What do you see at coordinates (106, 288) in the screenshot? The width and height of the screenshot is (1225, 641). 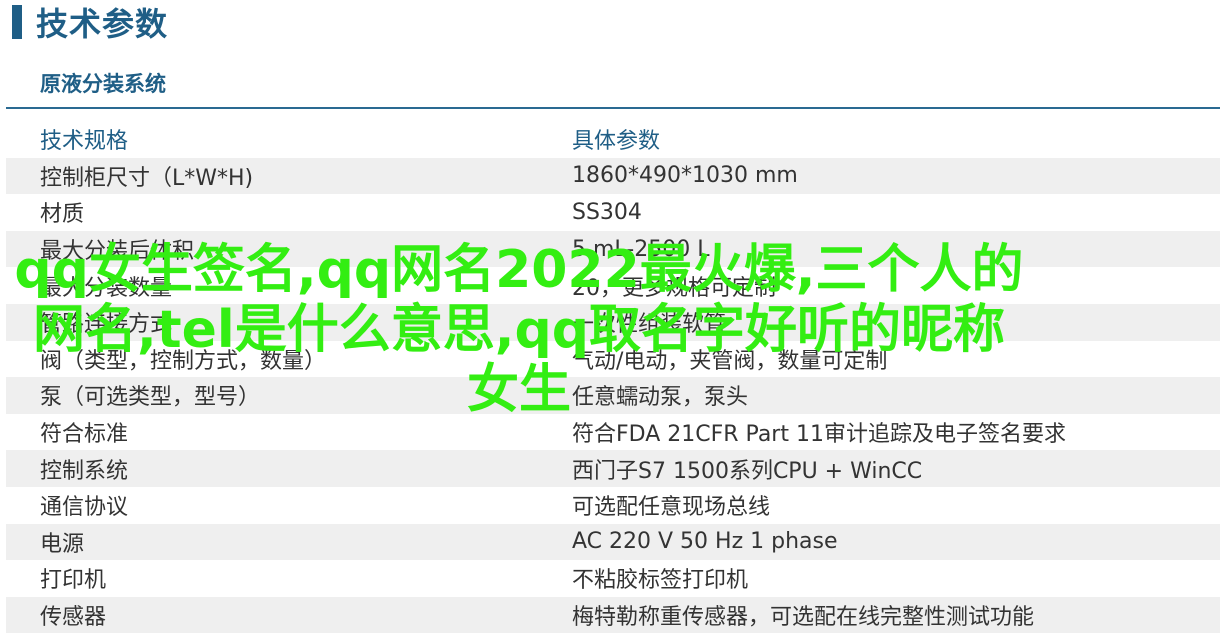 I see `row-key: 最大分装数量` at bounding box center [106, 288].